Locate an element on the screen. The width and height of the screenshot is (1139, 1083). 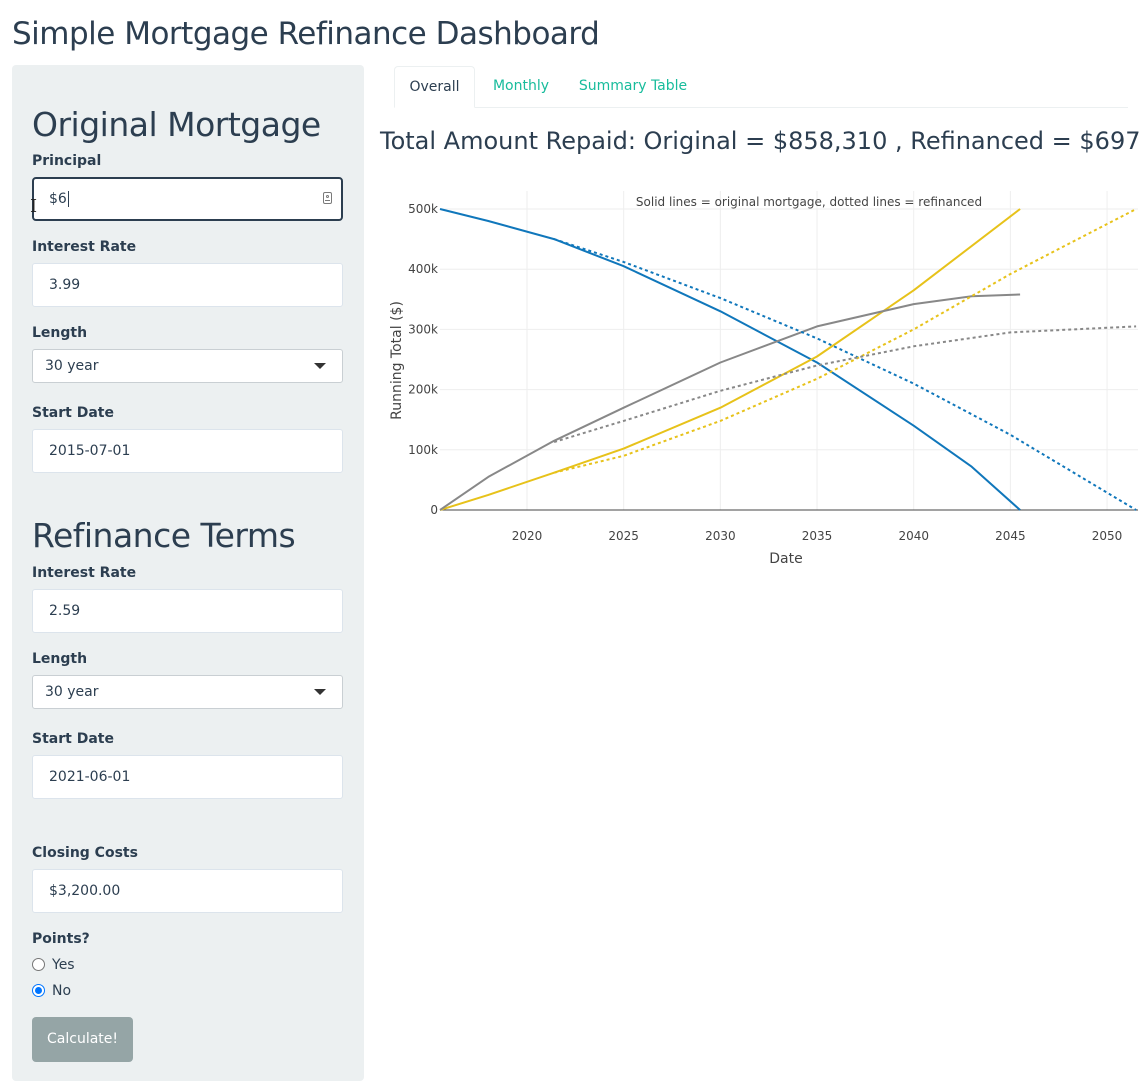
page-title: Simple Mortgage Refinance Dashboard is located at coordinates (306, 34).